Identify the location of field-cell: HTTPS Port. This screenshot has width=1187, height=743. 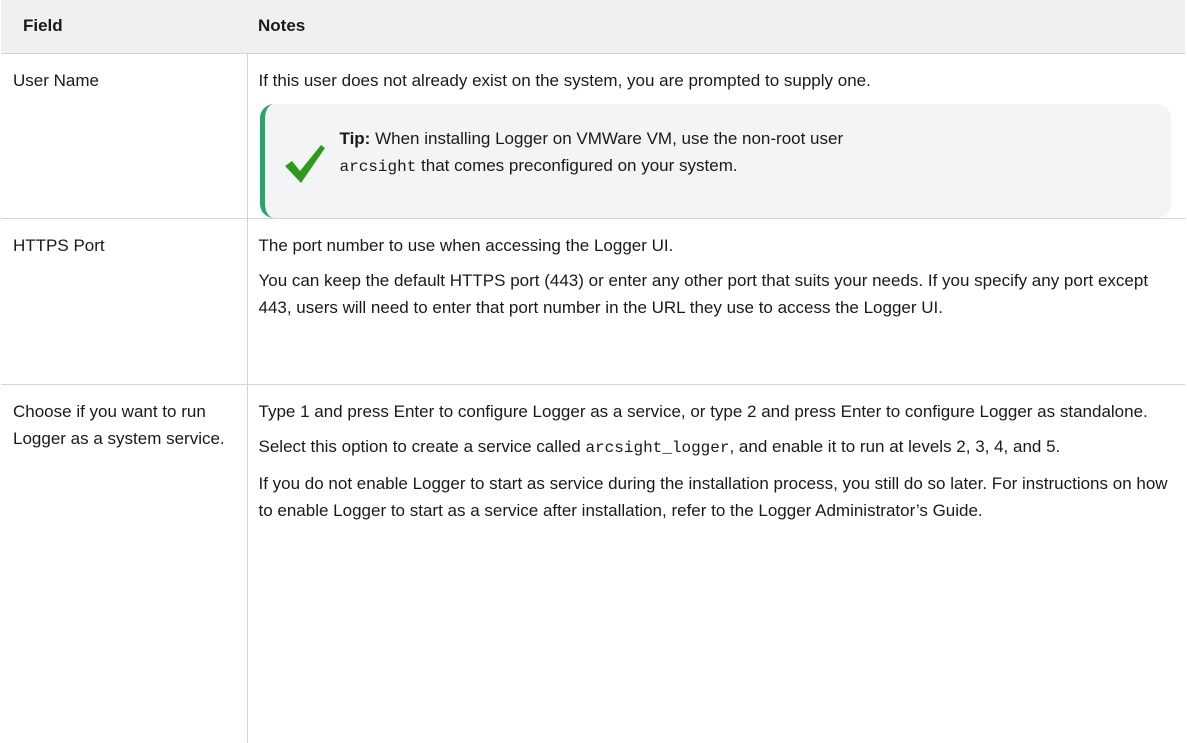
(124, 301).